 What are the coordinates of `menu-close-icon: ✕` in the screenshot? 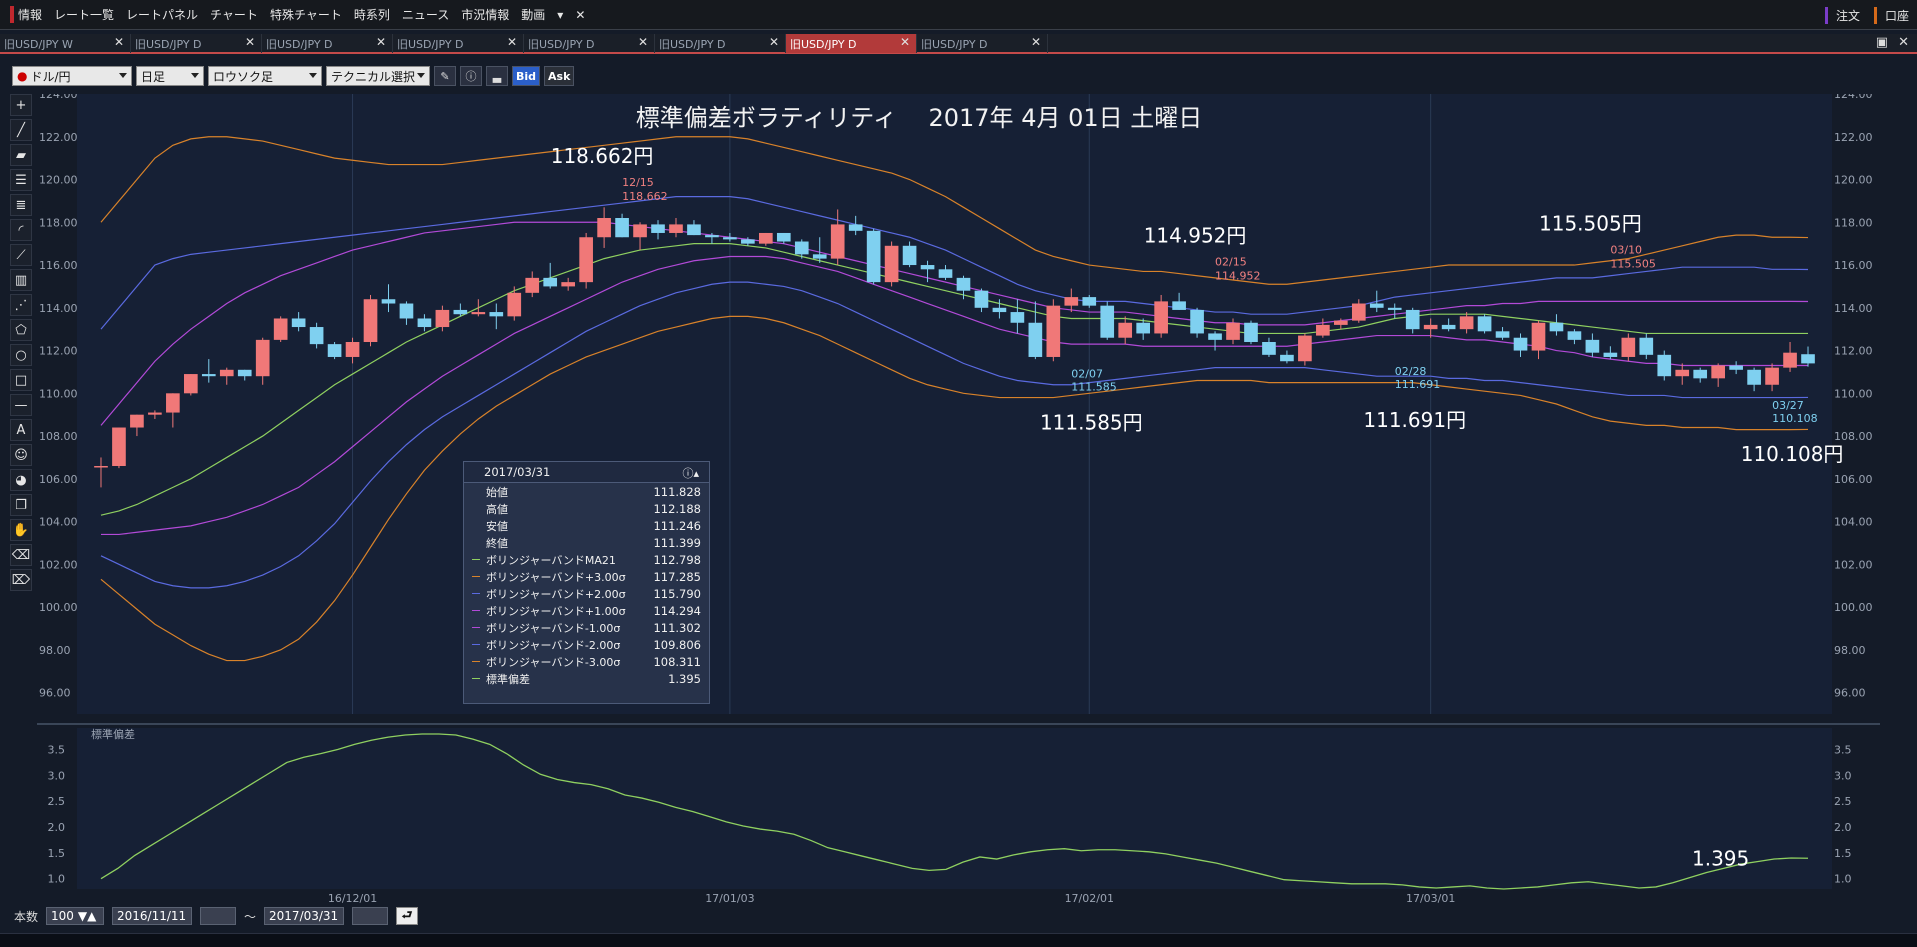 It's located at (580, 15).